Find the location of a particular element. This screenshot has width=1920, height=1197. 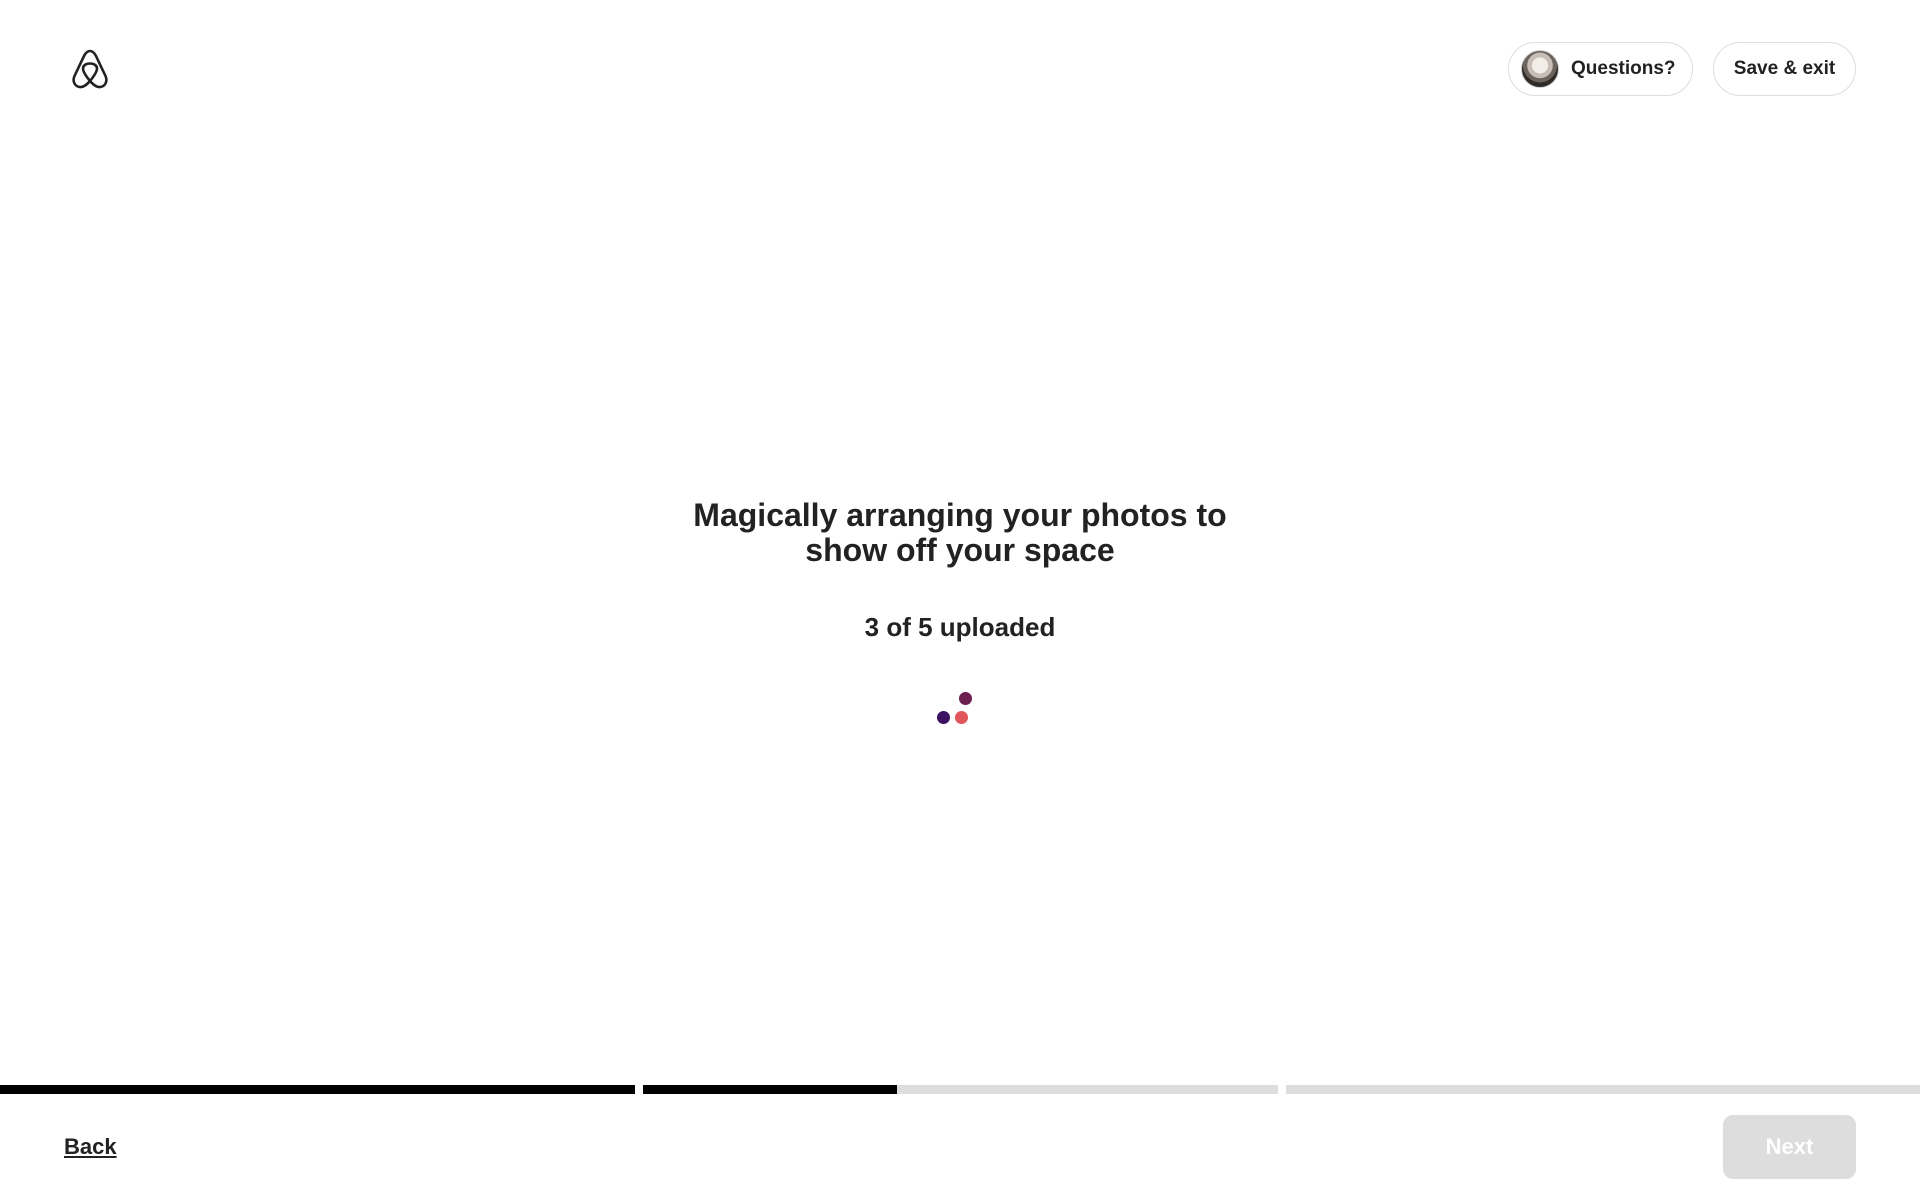

next-button: Next is located at coordinates (1789, 1147).